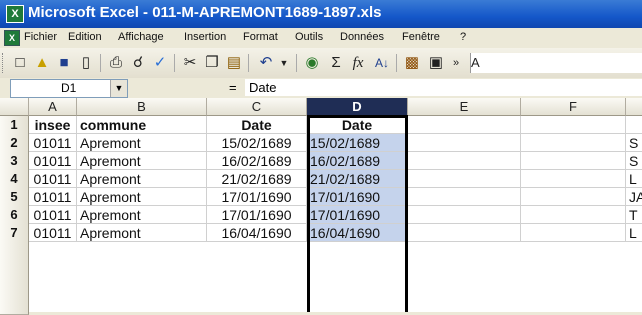  I want to click on chart-wizard-icon: ▩, so click(412, 63).